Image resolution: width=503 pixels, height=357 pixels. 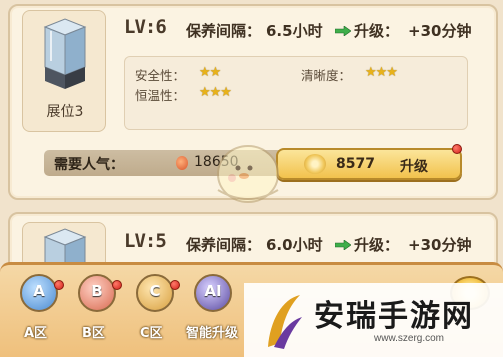 I want to click on smart-upgrade-button: AI, so click(x=213, y=293).